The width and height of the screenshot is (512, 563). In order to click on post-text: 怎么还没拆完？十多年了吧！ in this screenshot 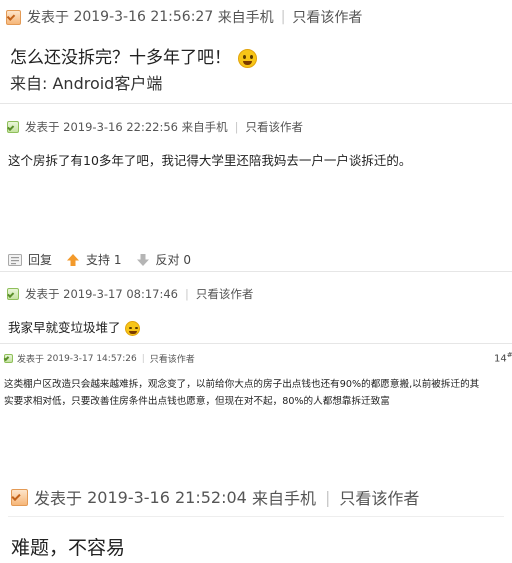, I will do `click(120, 58)`.